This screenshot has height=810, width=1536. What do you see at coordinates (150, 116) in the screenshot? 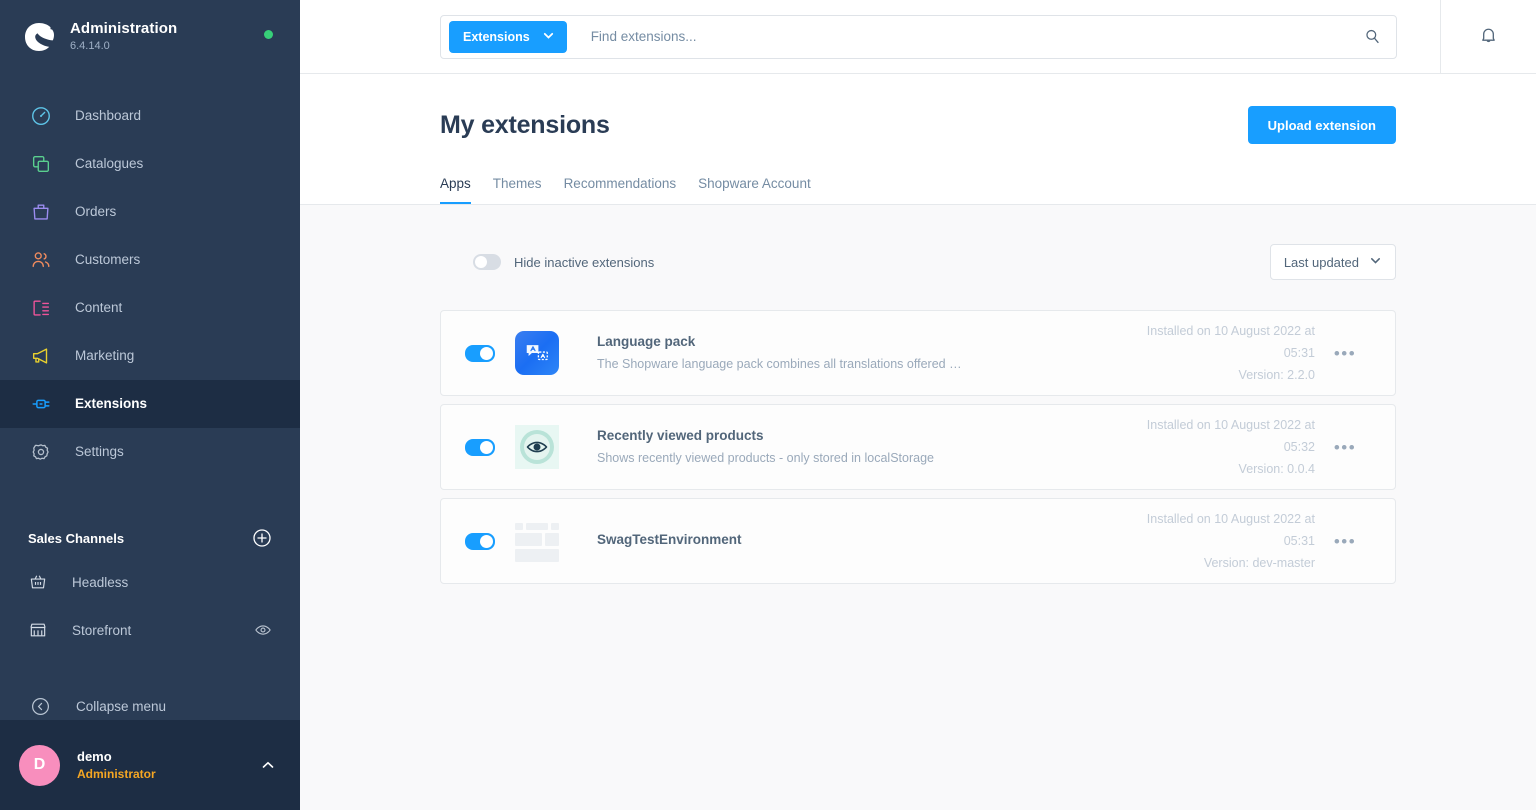
I see `sidebar-item-dashboard: Dashboard` at bounding box center [150, 116].